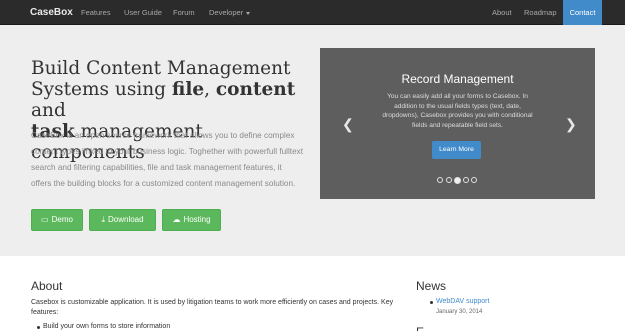 This screenshot has height=331, width=625. I want to click on learn-more-button: Learn More, so click(456, 150).